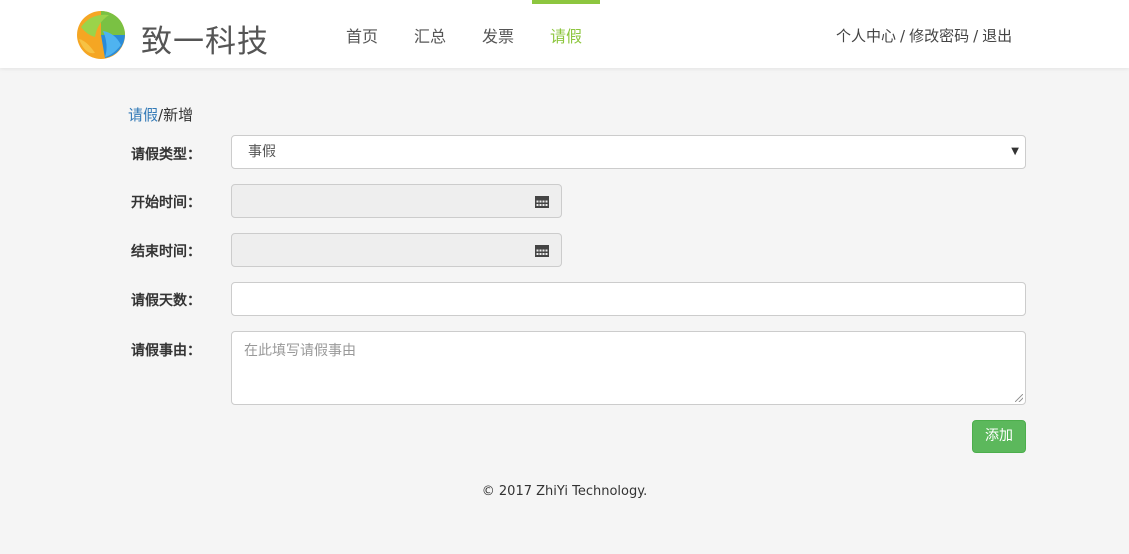  Describe the element at coordinates (377, 250) in the screenshot. I see `end-time-input` at that location.